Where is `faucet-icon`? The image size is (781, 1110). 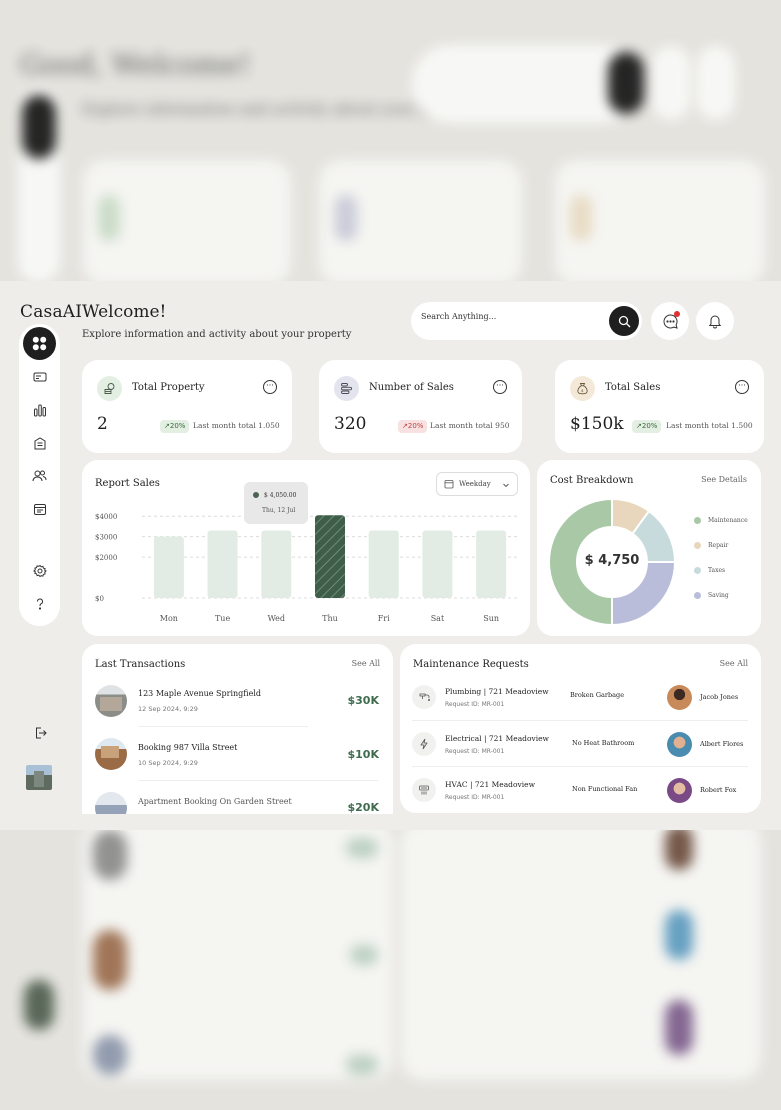
faucet-icon is located at coordinates (424, 697).